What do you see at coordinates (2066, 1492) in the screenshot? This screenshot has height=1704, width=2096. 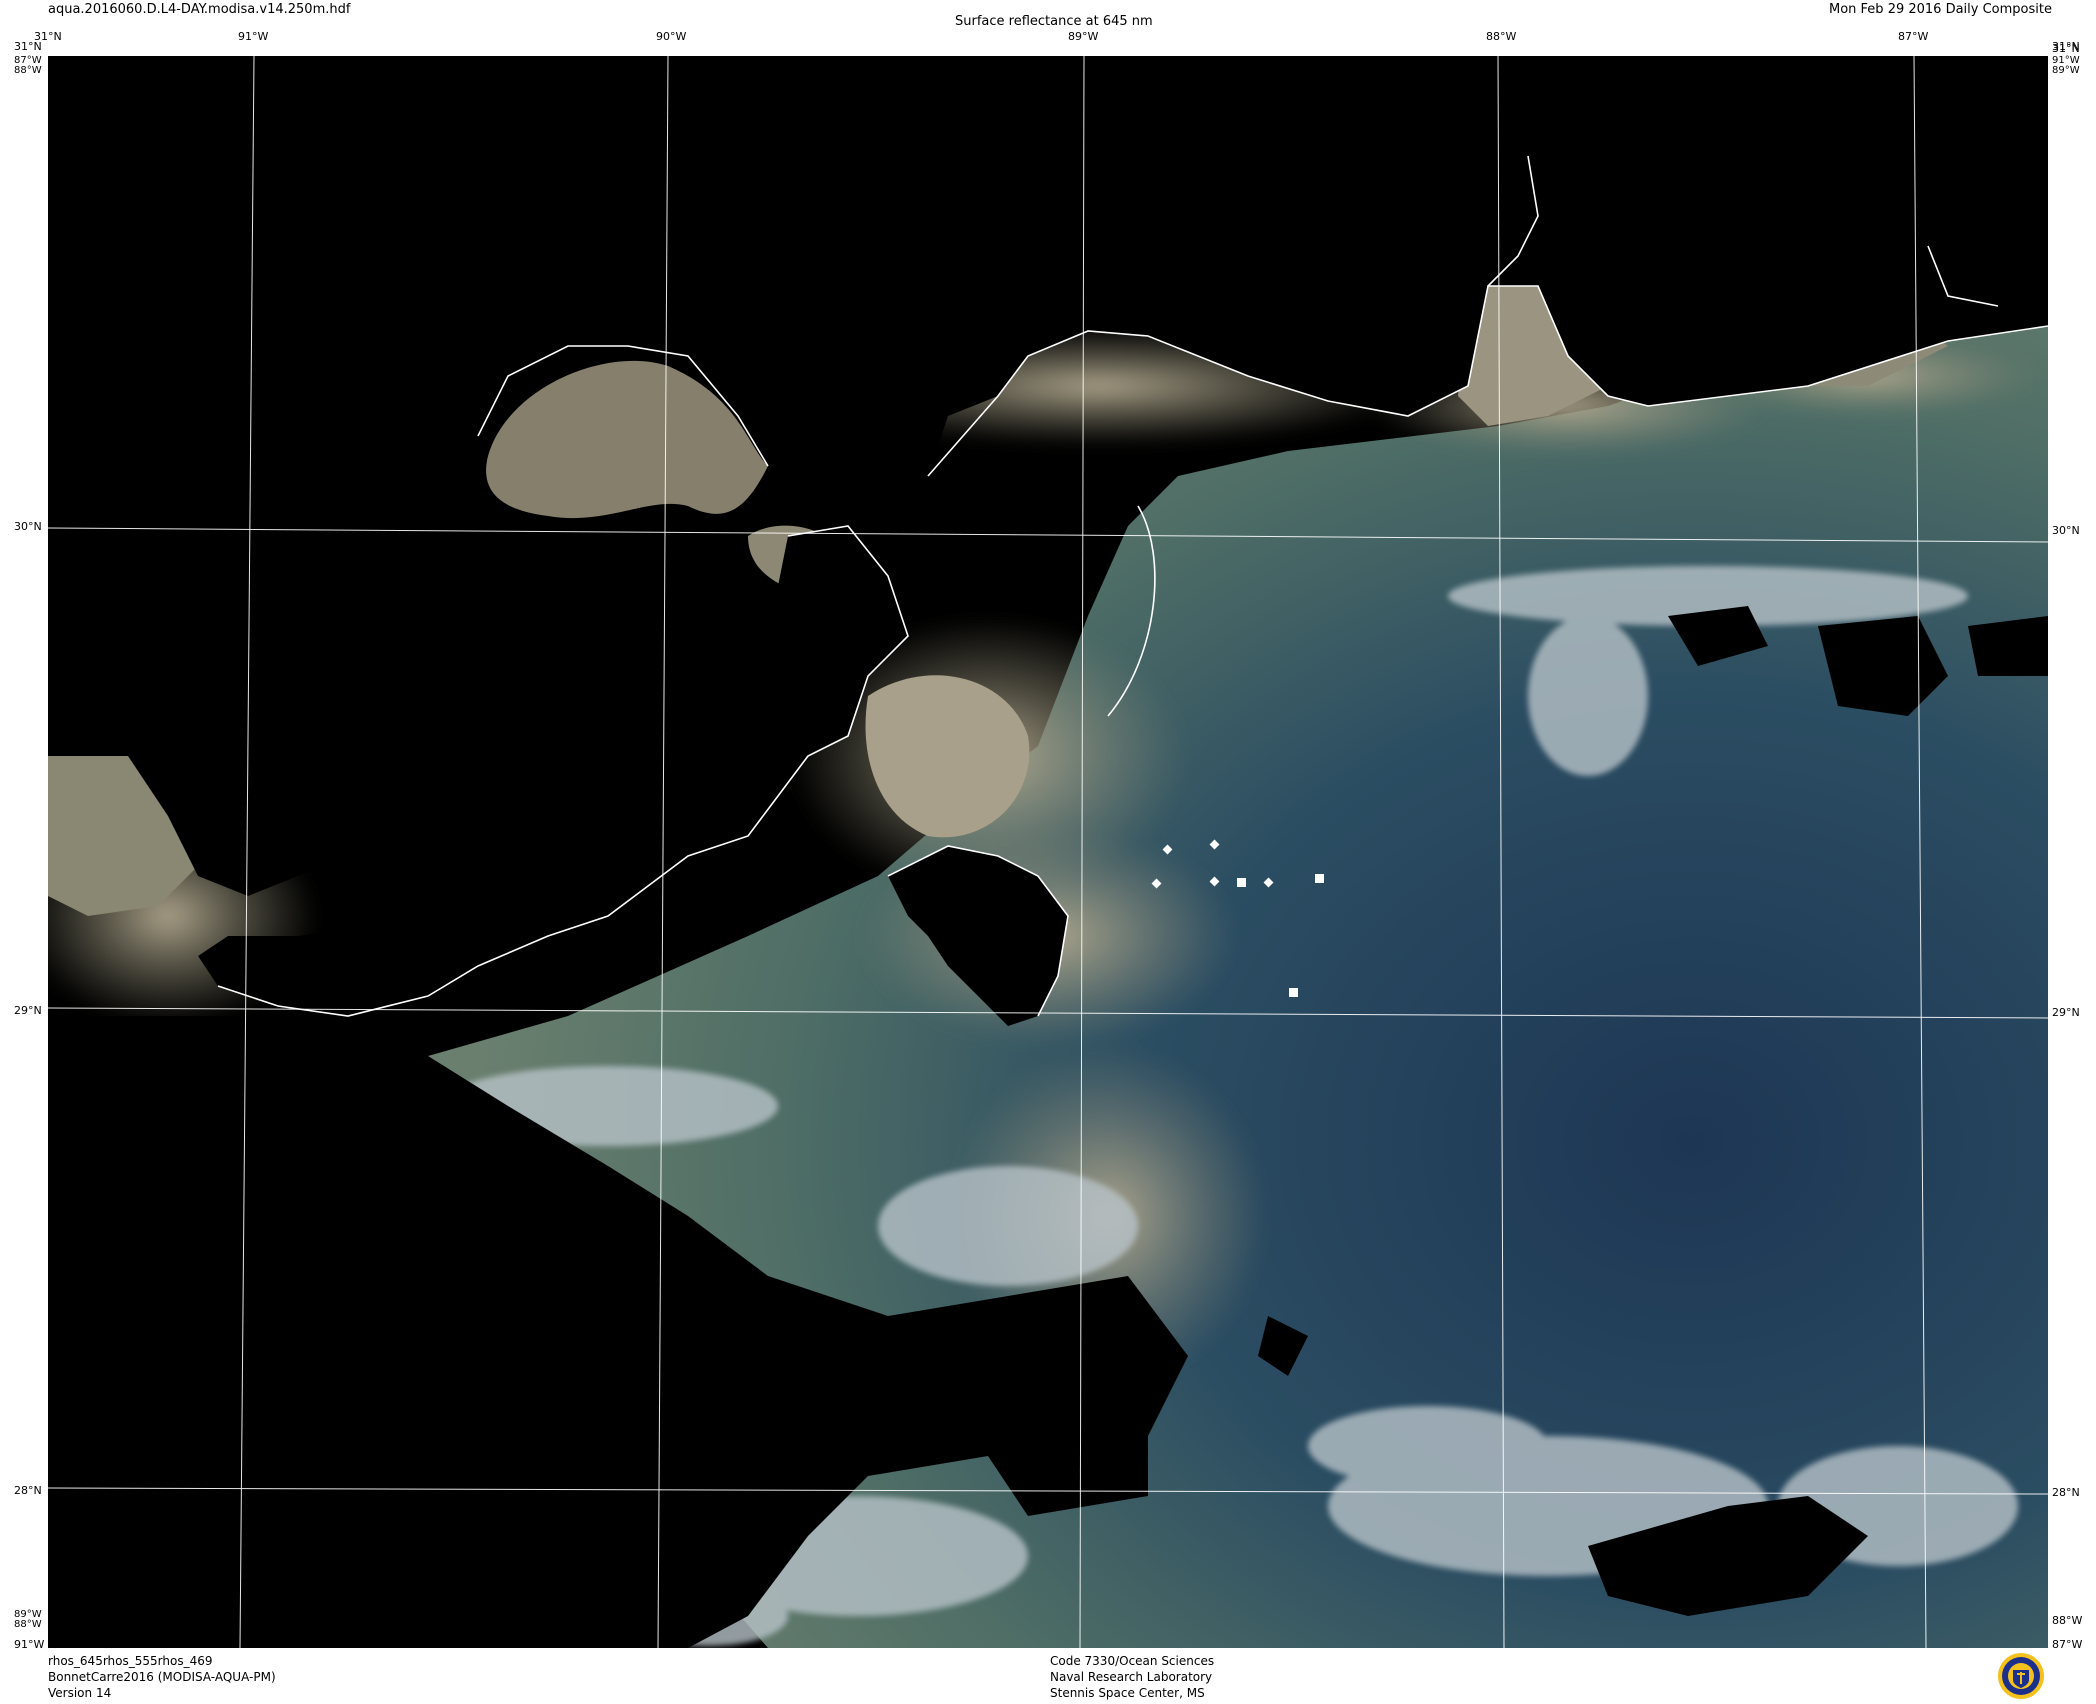 I see `right-lat-28: 28°N` at bounding box center [2066, 1492].